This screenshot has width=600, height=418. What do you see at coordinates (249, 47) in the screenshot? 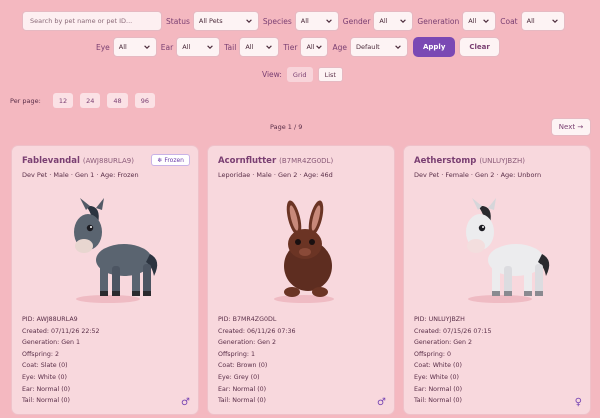
I see `tail-value: All` at bounding box center [249, 47].